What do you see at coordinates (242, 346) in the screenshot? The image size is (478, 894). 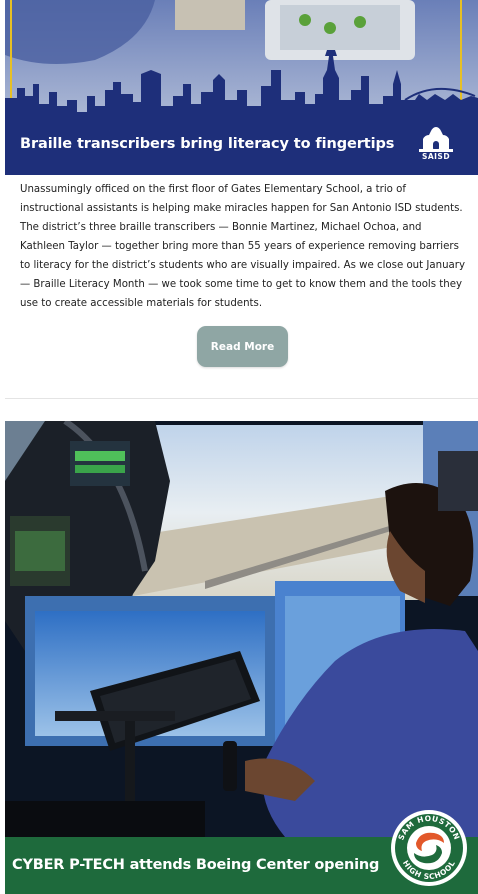 I see `read-more-button: Read More` at bounding box center [242, 346].